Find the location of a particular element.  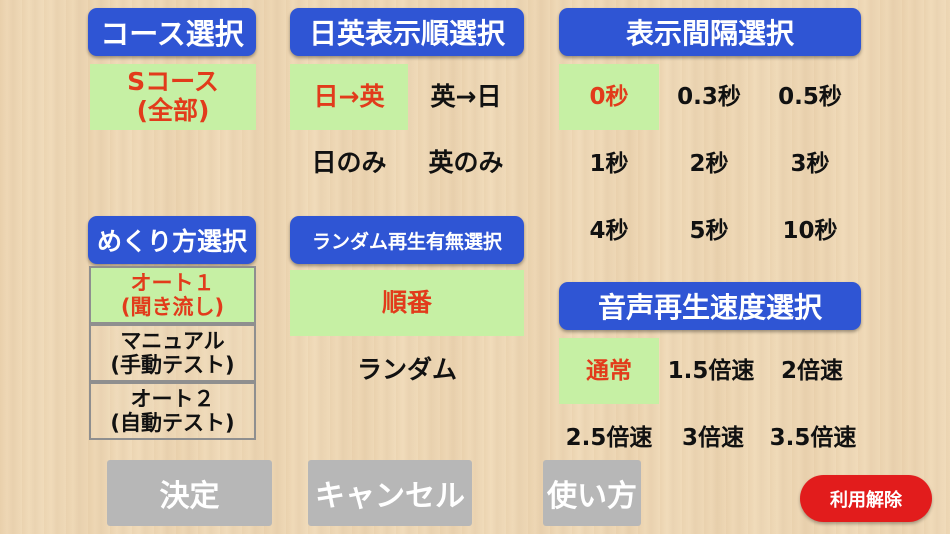

interval-option-2: 2秒 is located at coordinates (709, 164).